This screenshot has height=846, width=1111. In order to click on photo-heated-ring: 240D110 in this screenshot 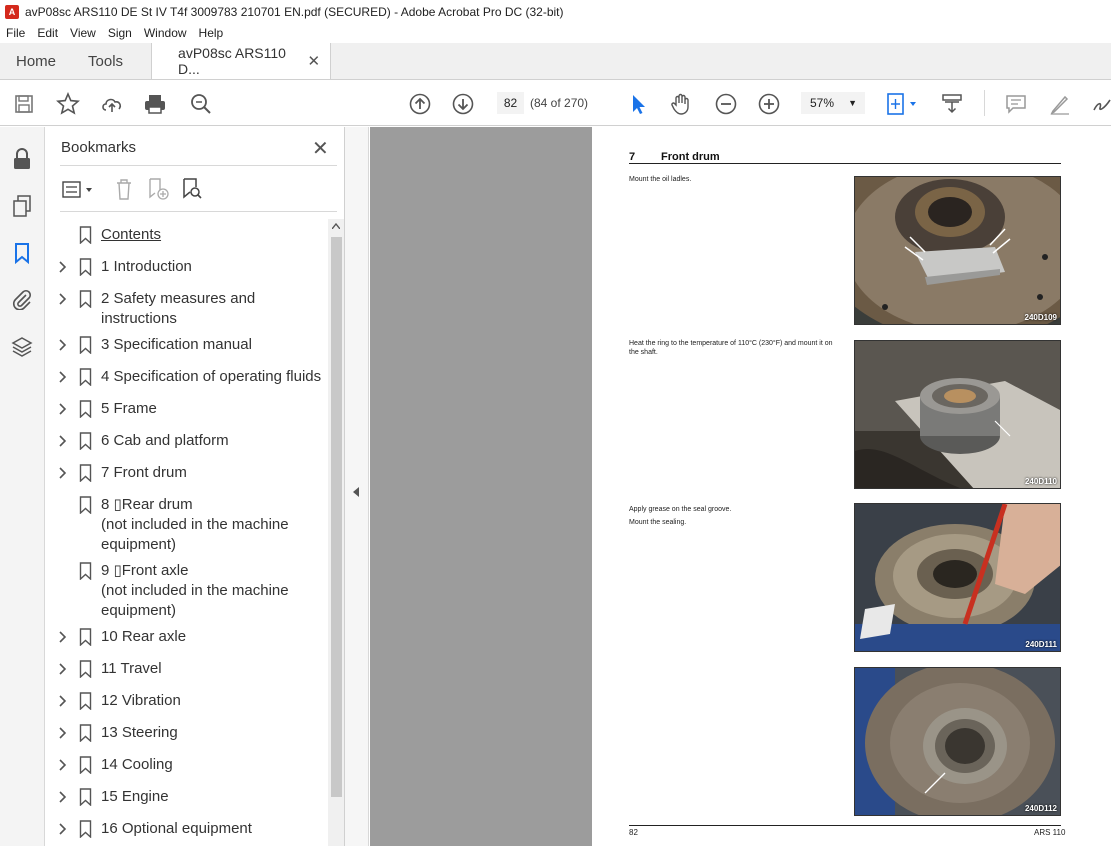, I will do `click(957, 414)`.